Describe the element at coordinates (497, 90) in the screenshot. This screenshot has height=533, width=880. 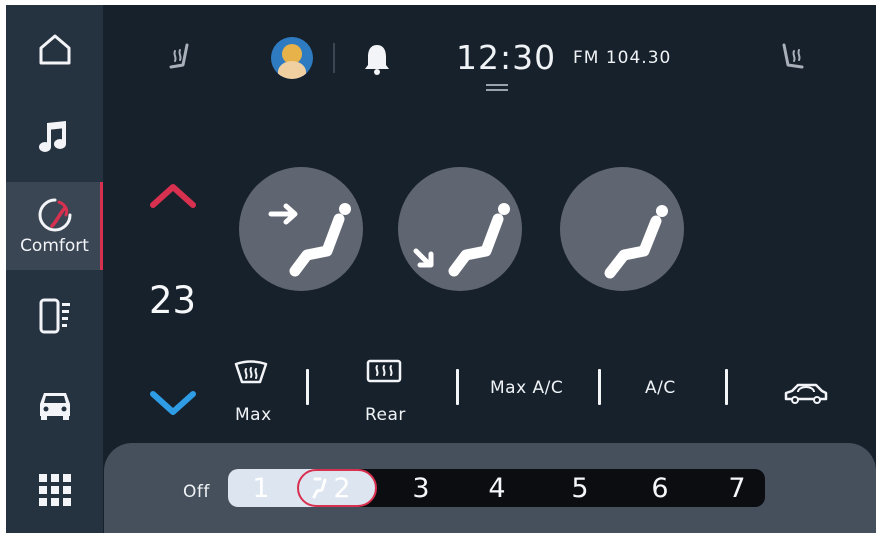
I see `clock-handle-line` at that location.